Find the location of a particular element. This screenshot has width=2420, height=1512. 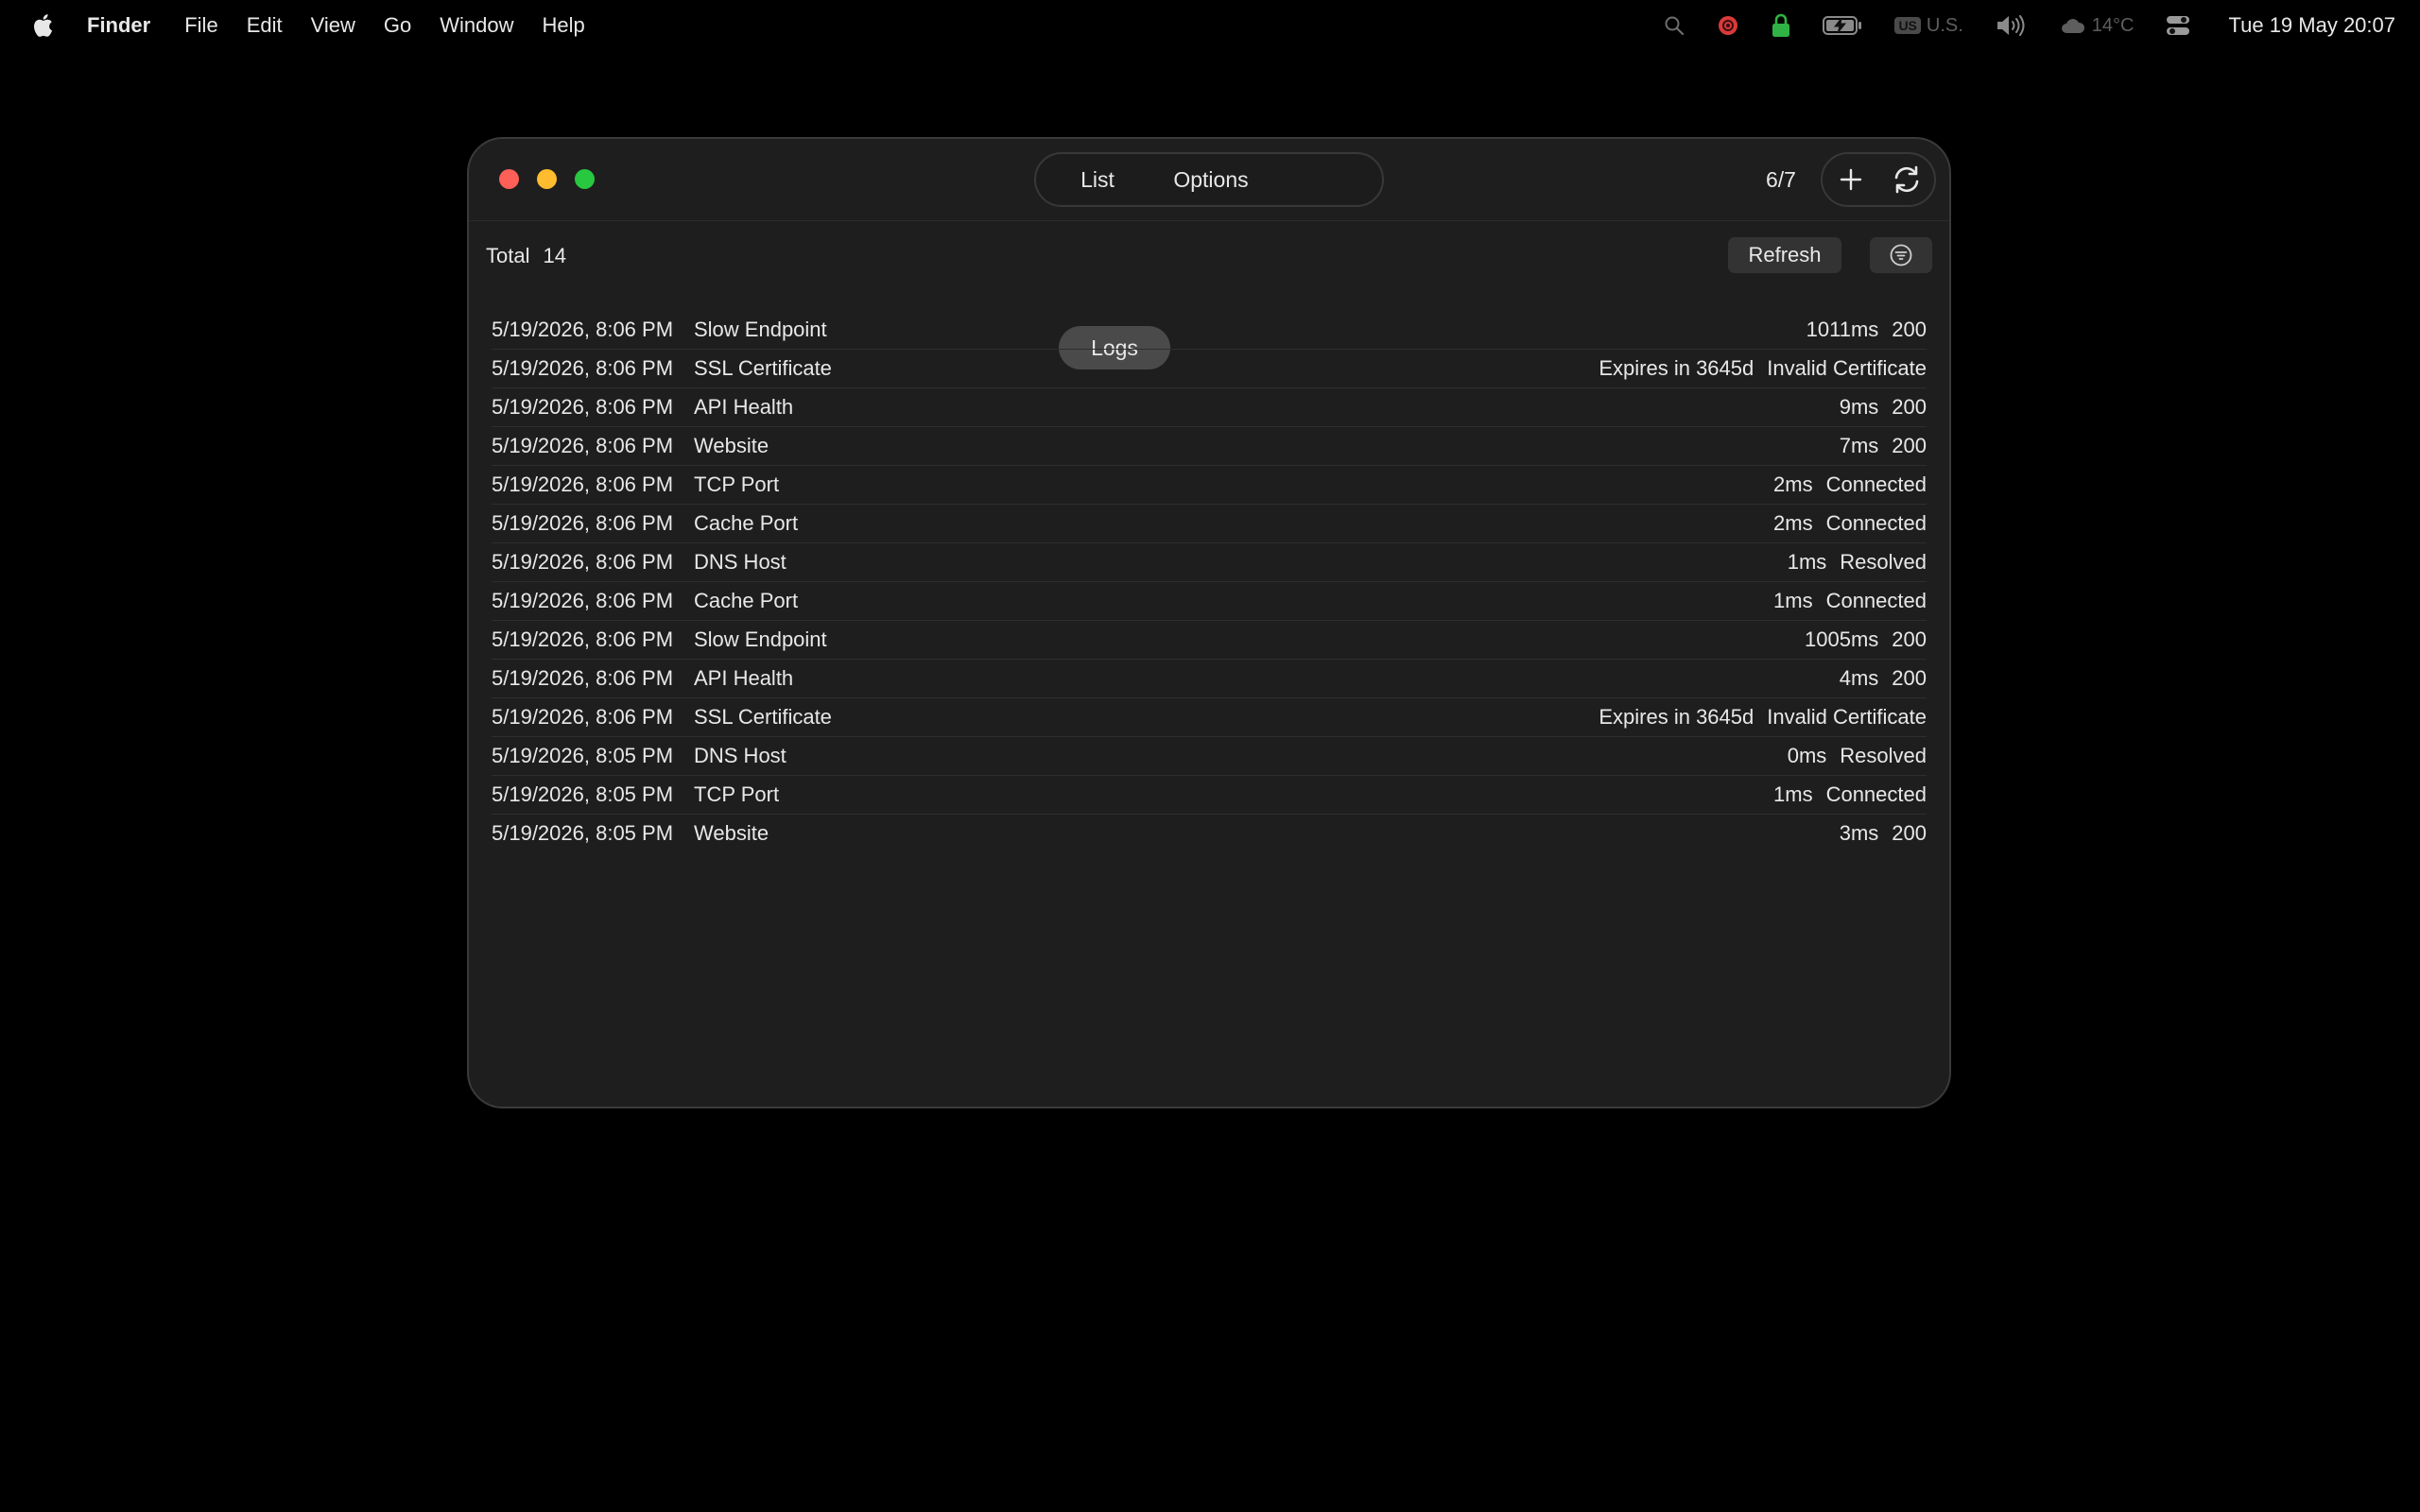

sync-icon is located at coordinates (1906, 179).